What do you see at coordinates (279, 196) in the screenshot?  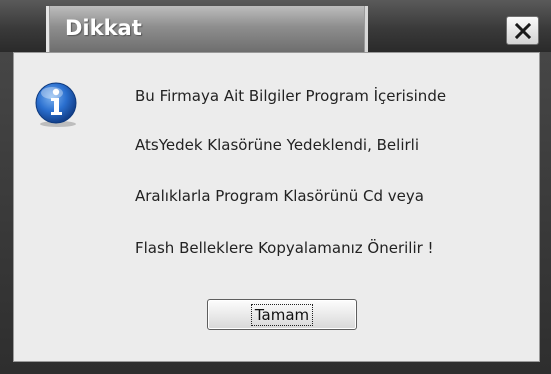 I see `message-line-3: Aralıklarla Program Klasörünü Cd veya` at bounding box center [279, 196].